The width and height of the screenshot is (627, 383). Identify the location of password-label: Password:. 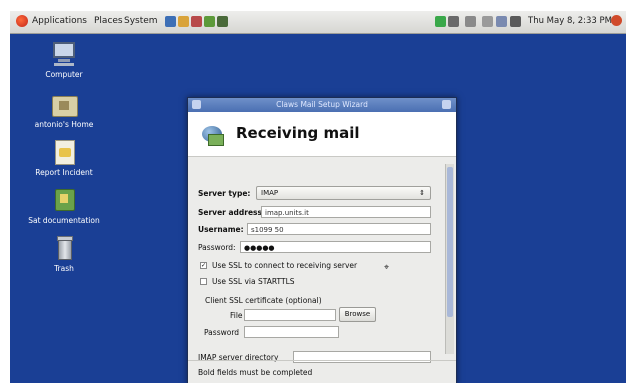
(217, 247).